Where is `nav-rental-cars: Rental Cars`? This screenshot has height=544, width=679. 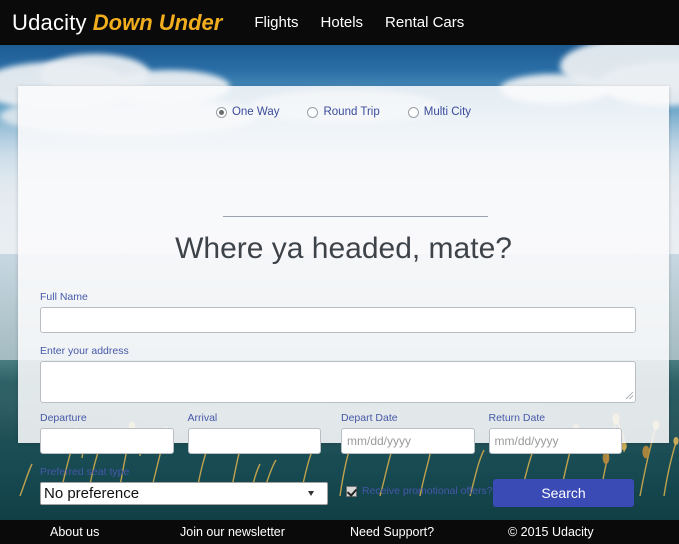
nav-rental-cars: Rental Cars is located at coordinates (424, 22).